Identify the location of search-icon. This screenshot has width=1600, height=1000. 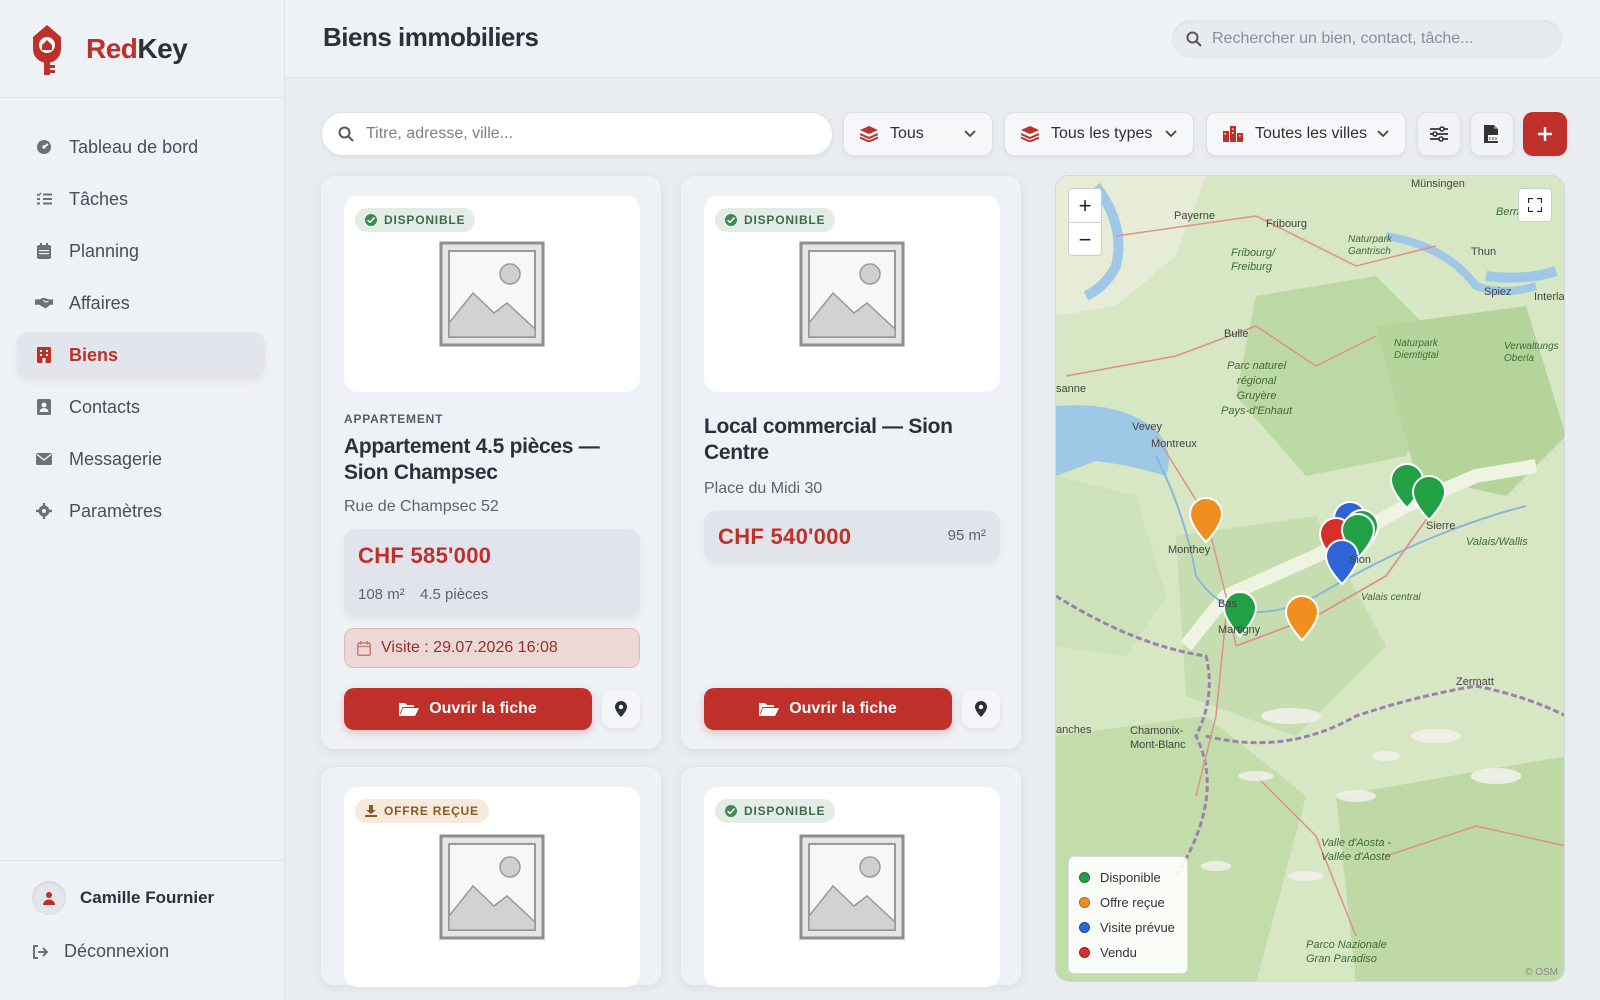
(346, 134).